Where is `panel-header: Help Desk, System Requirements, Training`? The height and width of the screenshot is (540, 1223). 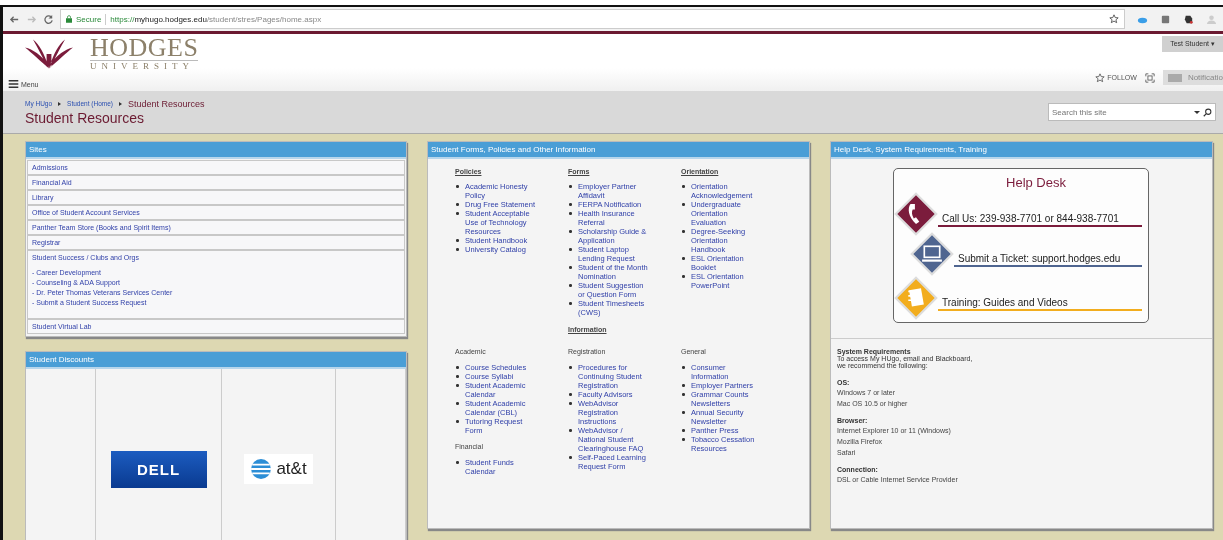
panel-header: Help Desk, System Requirements, Training is located at coordinates (1021, 150).